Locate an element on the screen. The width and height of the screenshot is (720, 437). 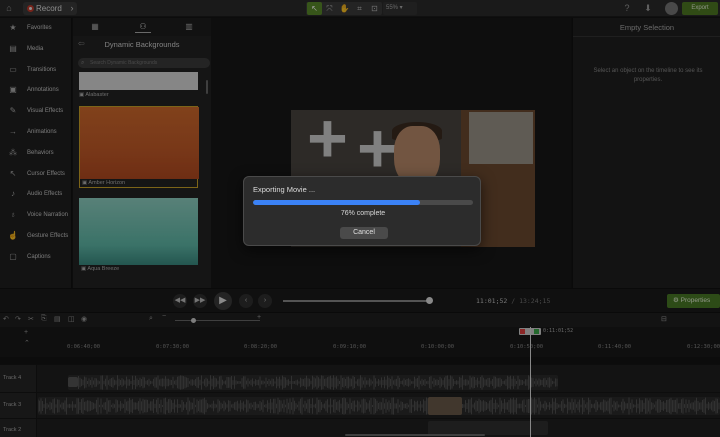
export-dialog: Exporting Movie ... 76% complete Cancel is located at coordinates (362, 211).